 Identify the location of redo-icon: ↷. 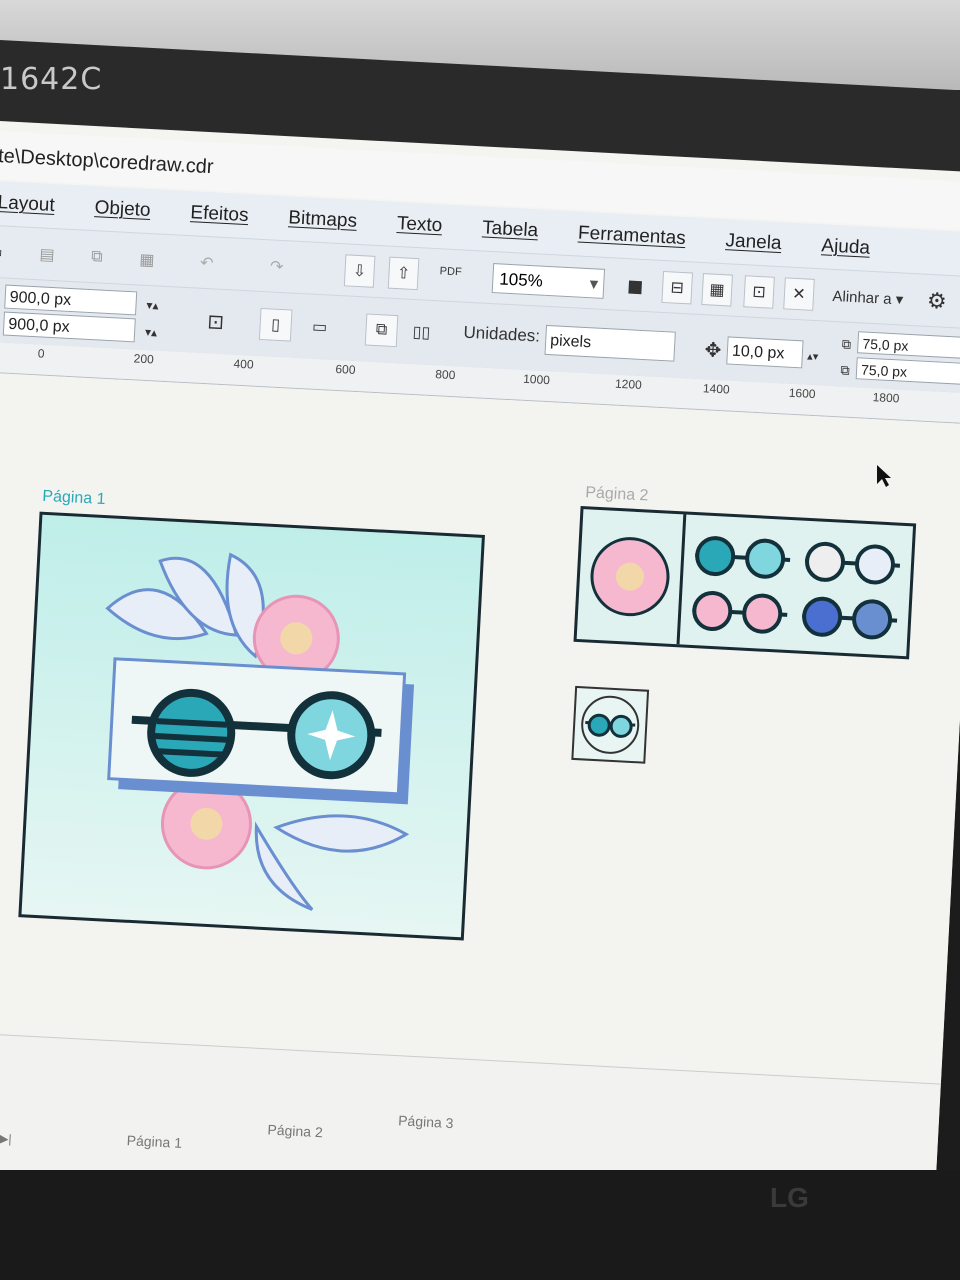
(277, 266).